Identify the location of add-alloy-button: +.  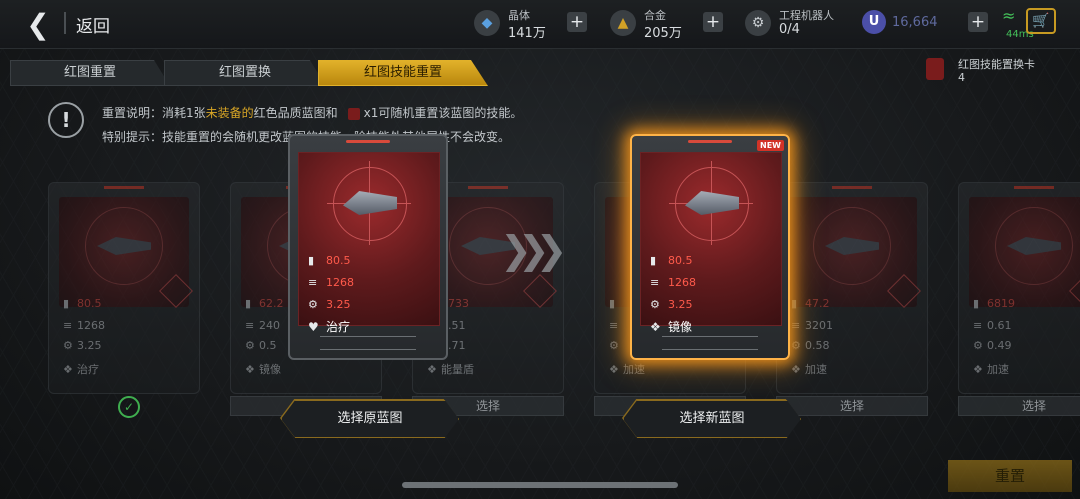
(713, 22).